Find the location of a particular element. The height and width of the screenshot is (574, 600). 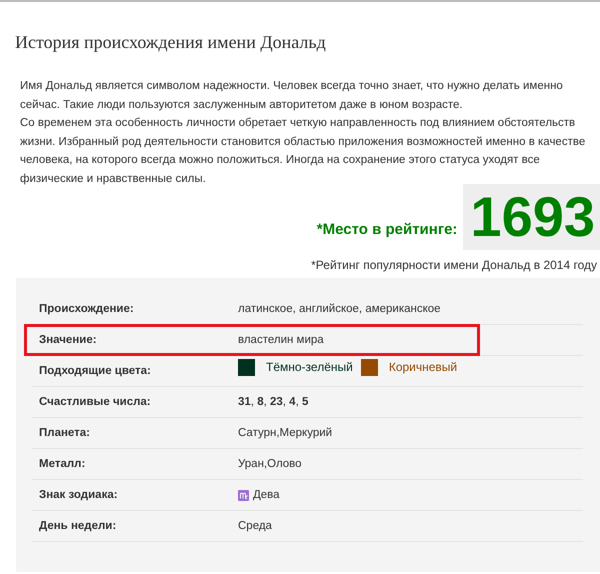

row-value: Дева is located at coordinates (266, 495).